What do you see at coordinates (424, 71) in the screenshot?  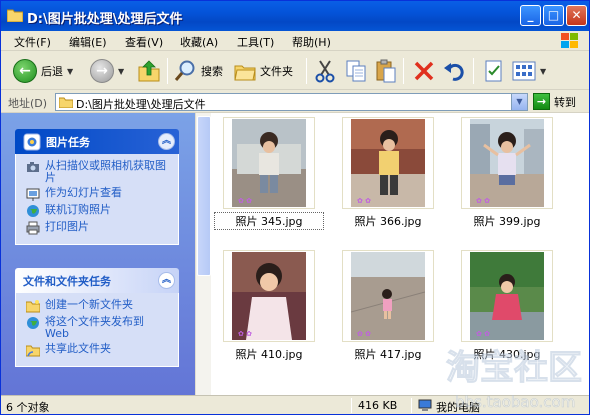 I see `delete-button` at bounding box center [424, 71].